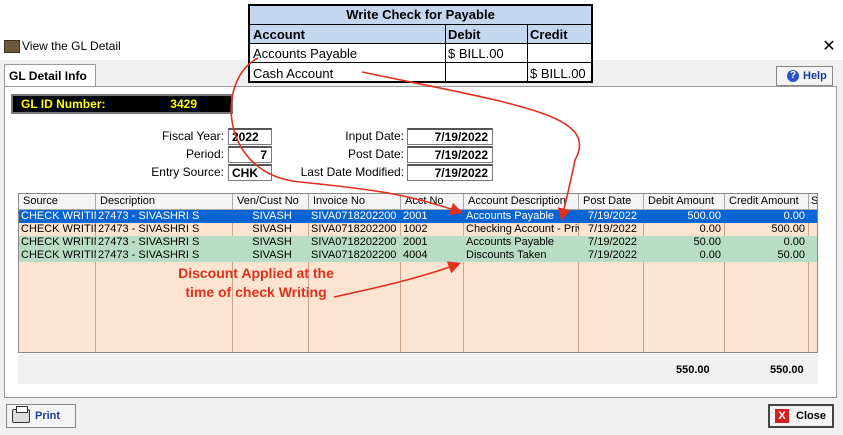 This screenshot has width=843, height=435. What do you see at coordinates (397, 279) in the screenshot?
I see `arrow-discount` at bounding box center [397, 279].